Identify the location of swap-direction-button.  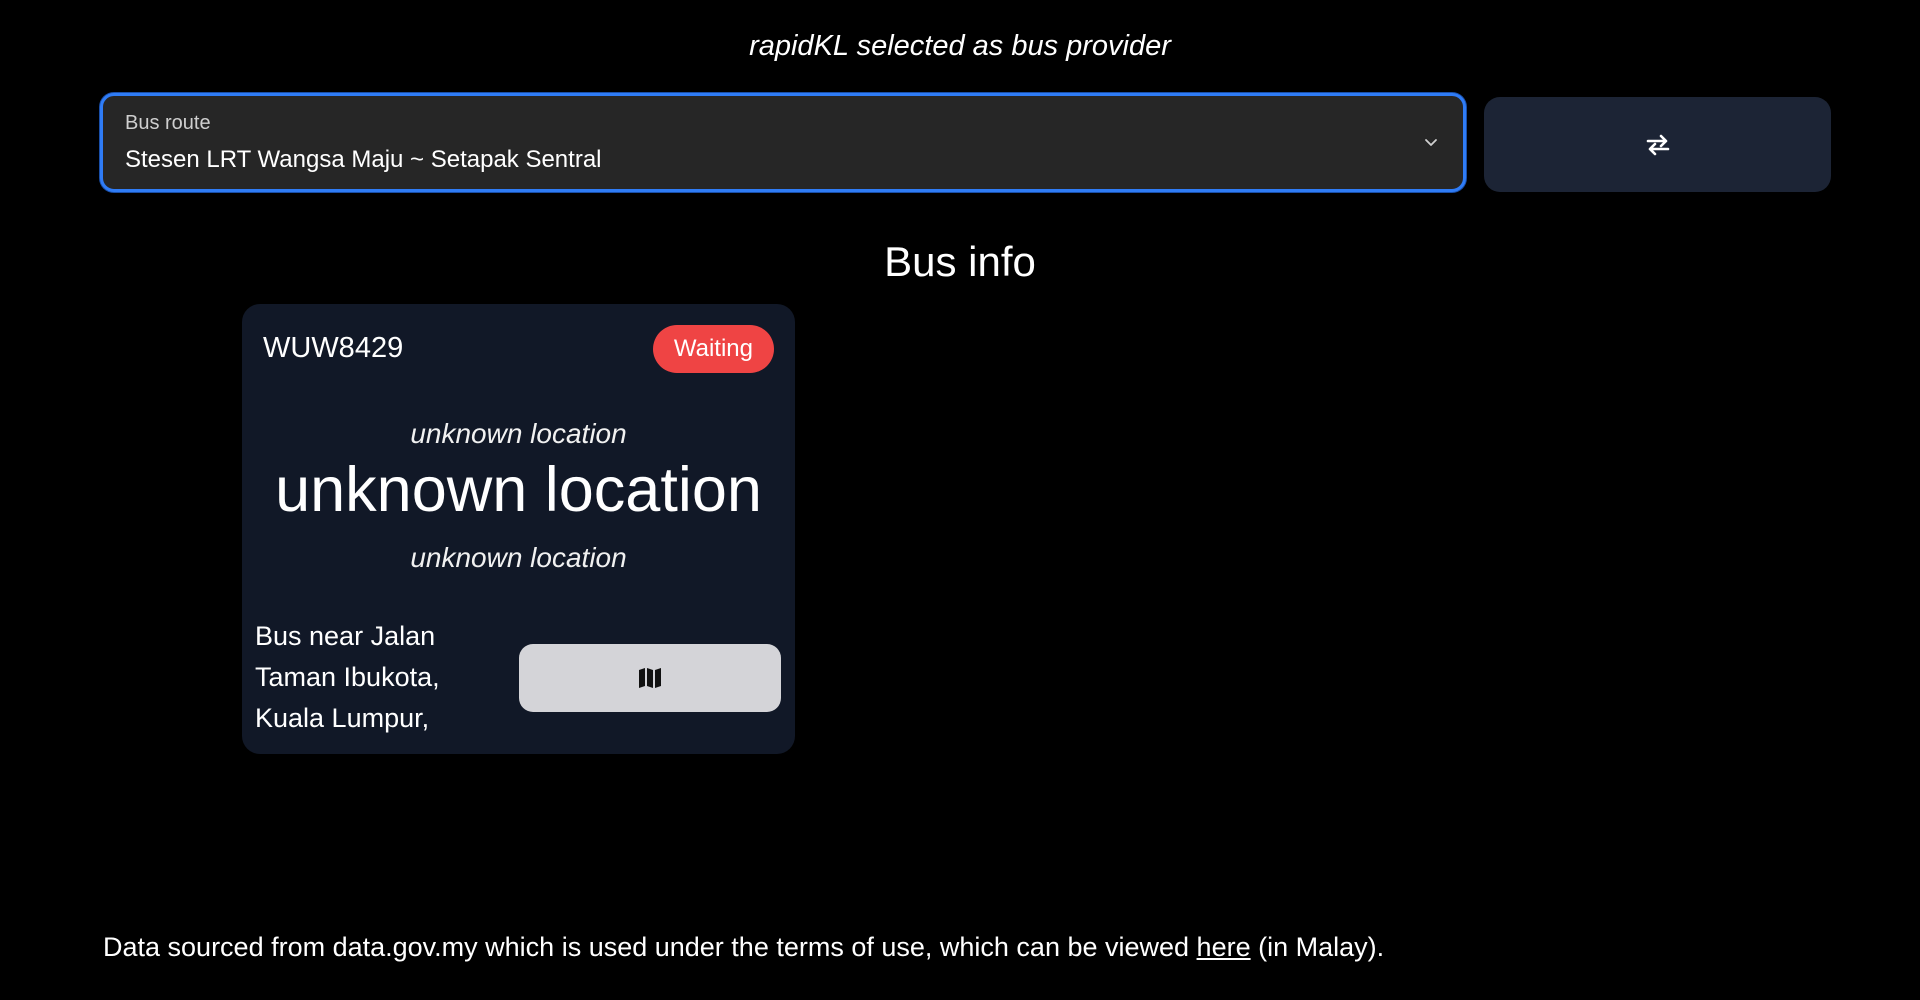
(1657, 144).